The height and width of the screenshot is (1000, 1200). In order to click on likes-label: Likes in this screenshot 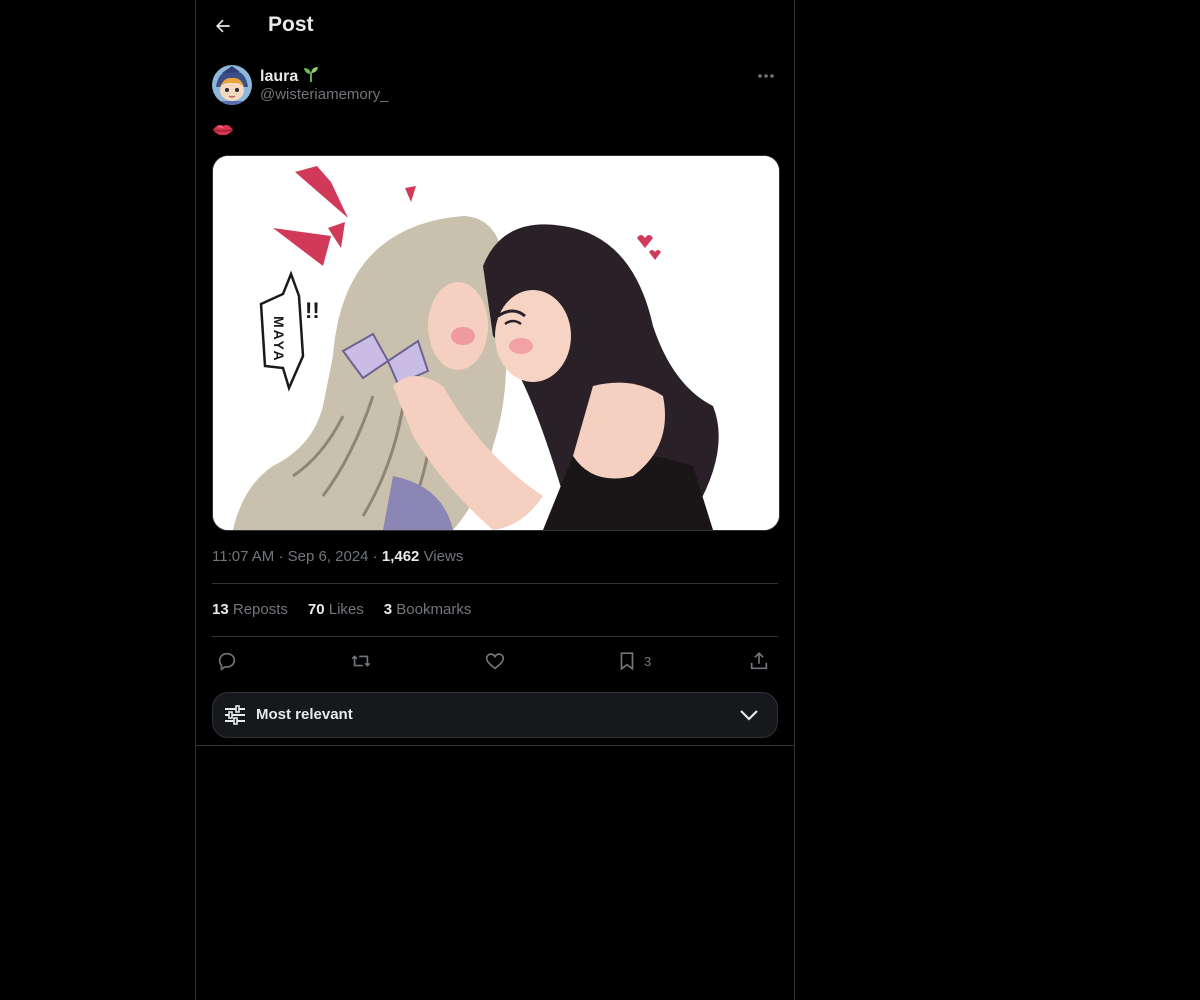, I will do `click(346, 609)`.